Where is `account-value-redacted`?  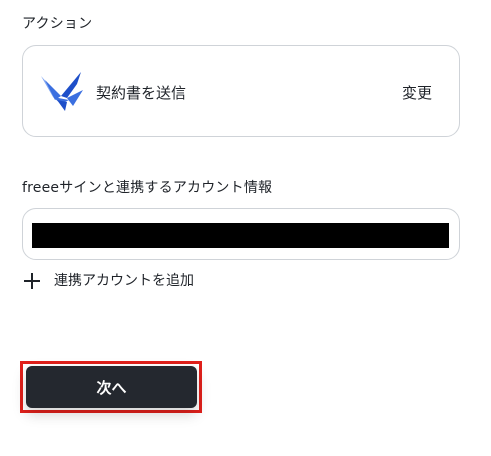
account-value-redacted is located at coordinates (240, 235).